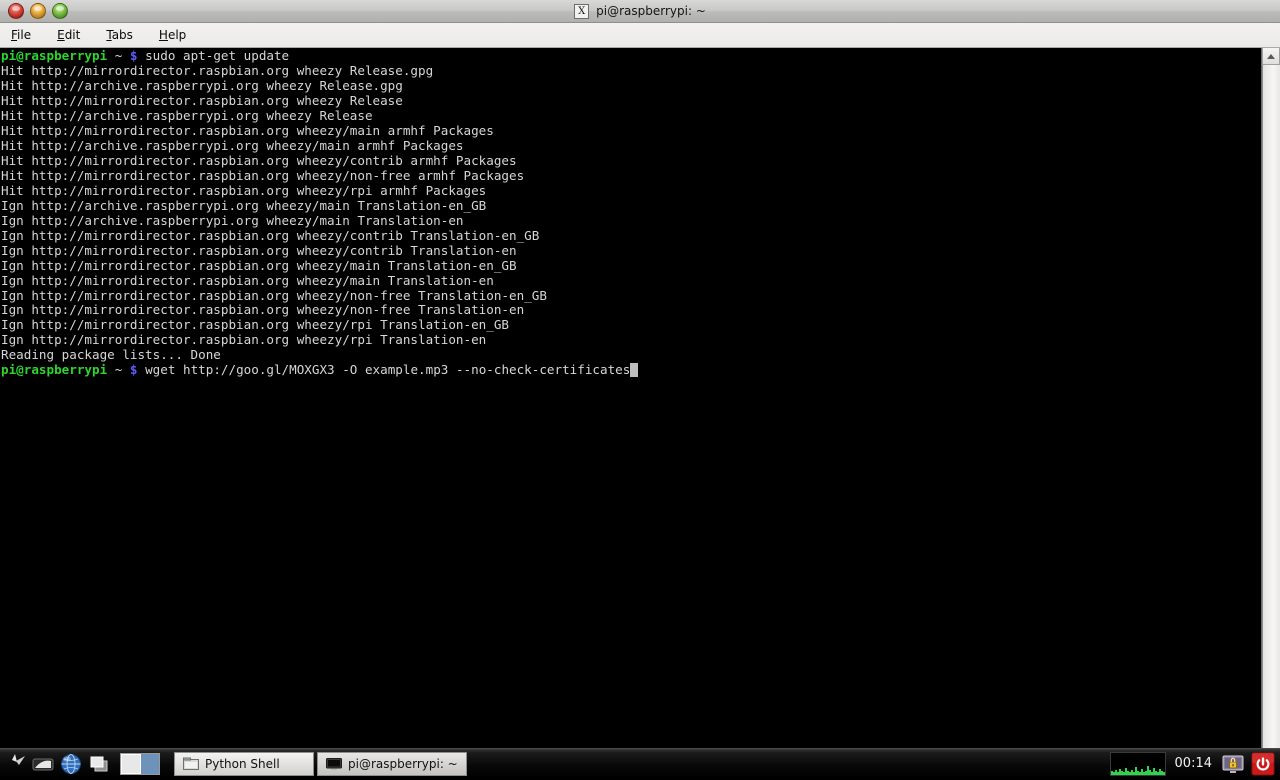  Describe the element at coordinates (634, 370) in the screenshot. I see `terminal-cursor` at that location.